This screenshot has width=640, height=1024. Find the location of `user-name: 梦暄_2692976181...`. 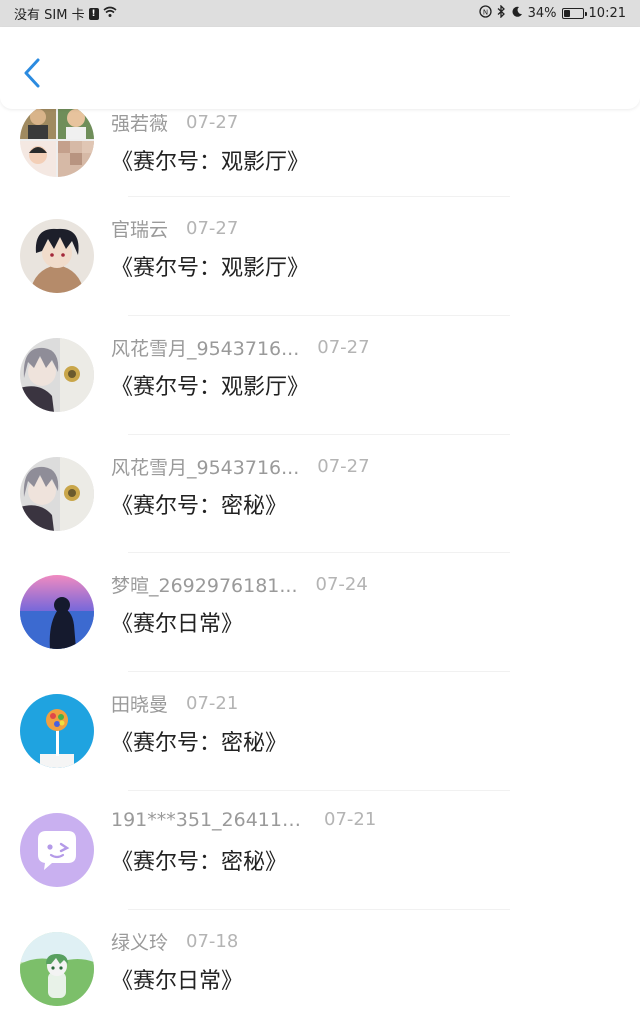

user-name: 梦暄_2692976181... is located at coordinates (204, 586).